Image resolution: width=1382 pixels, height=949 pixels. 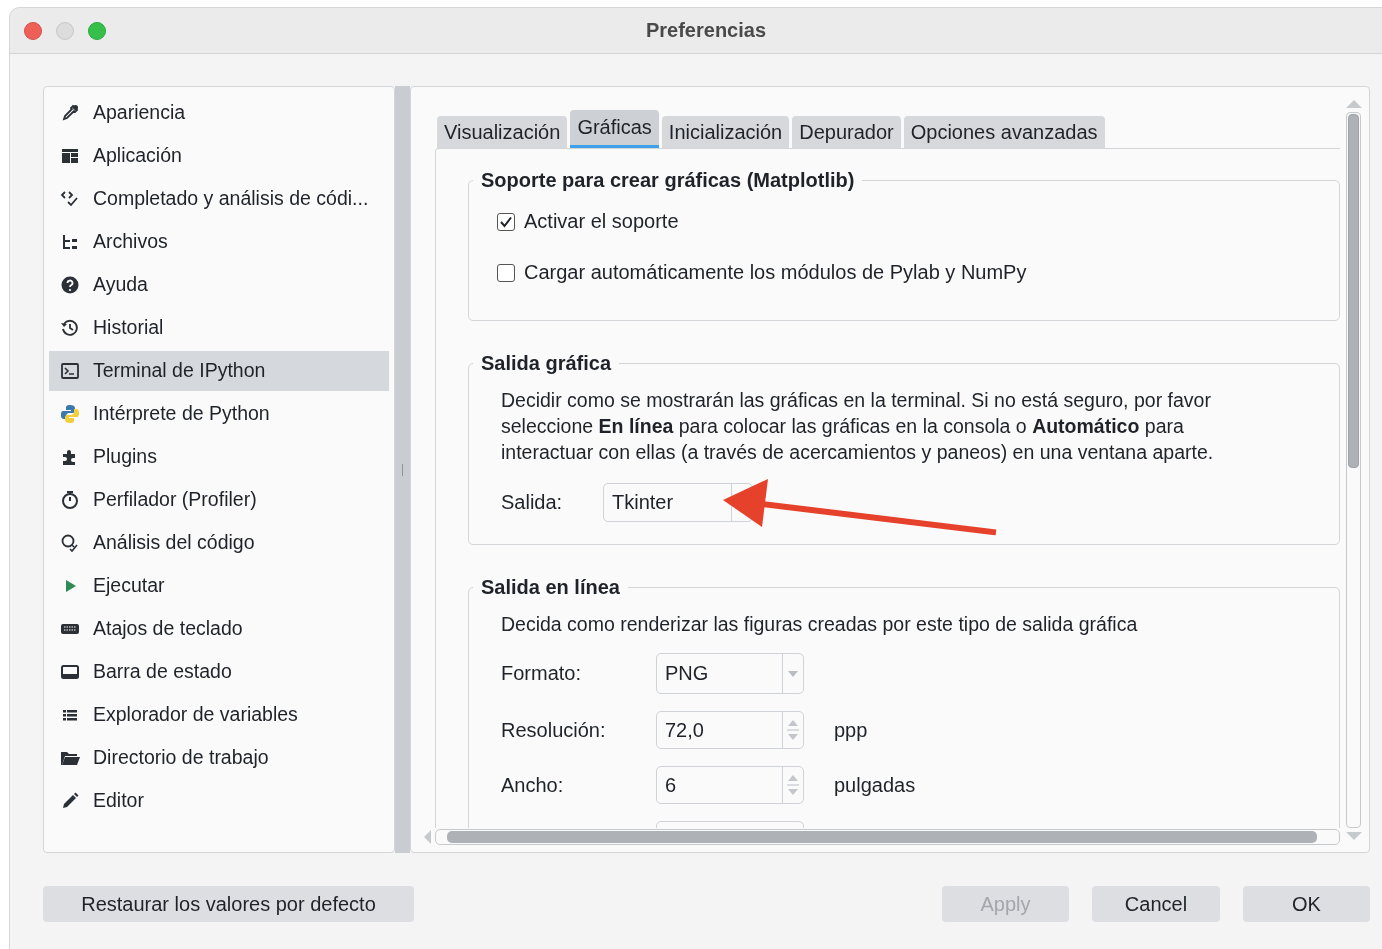 What do you see at coordinates (542, 673) in the screenshot?
I see `field-label: Formato:` at bounding box center [542, 673].